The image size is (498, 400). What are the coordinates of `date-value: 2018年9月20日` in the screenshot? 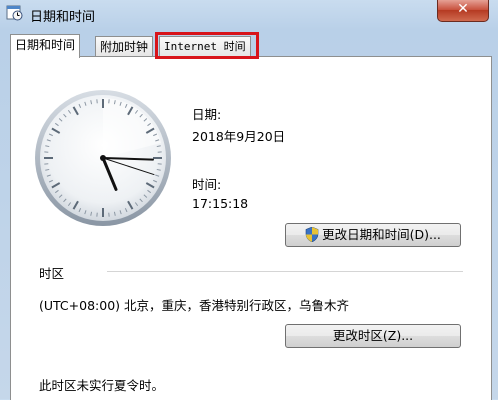 It's located at (238, 135).